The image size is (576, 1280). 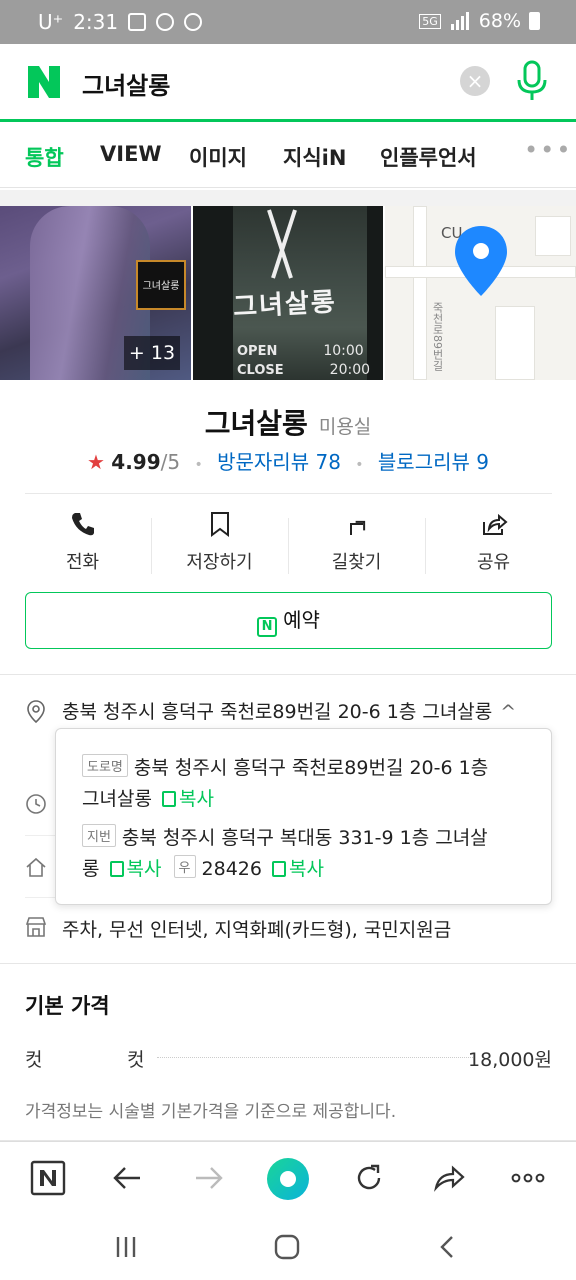 I want to click on price-note: 가격정보는 시술별 기본가격을 기준으로 제공합니다., so click(x=211, y=1112).